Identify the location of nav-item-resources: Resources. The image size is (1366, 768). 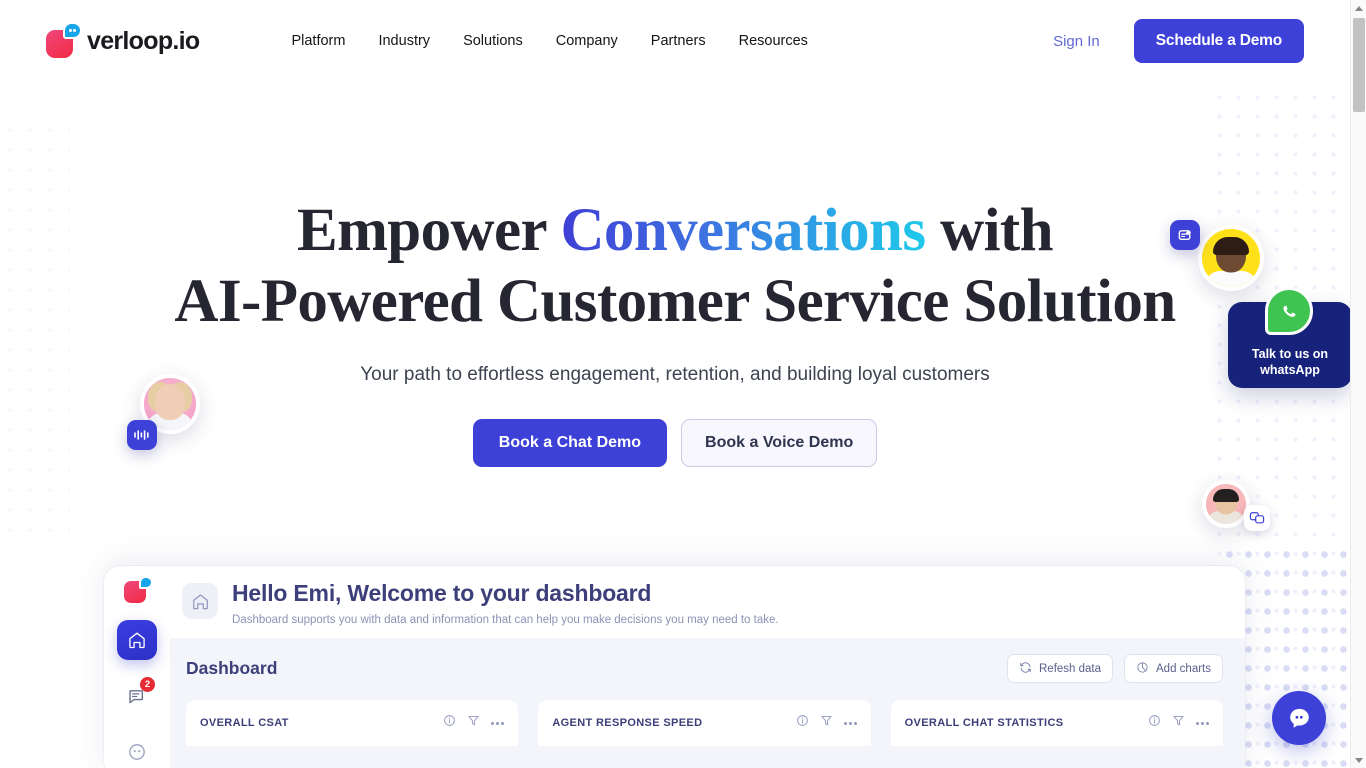
(773, 41).